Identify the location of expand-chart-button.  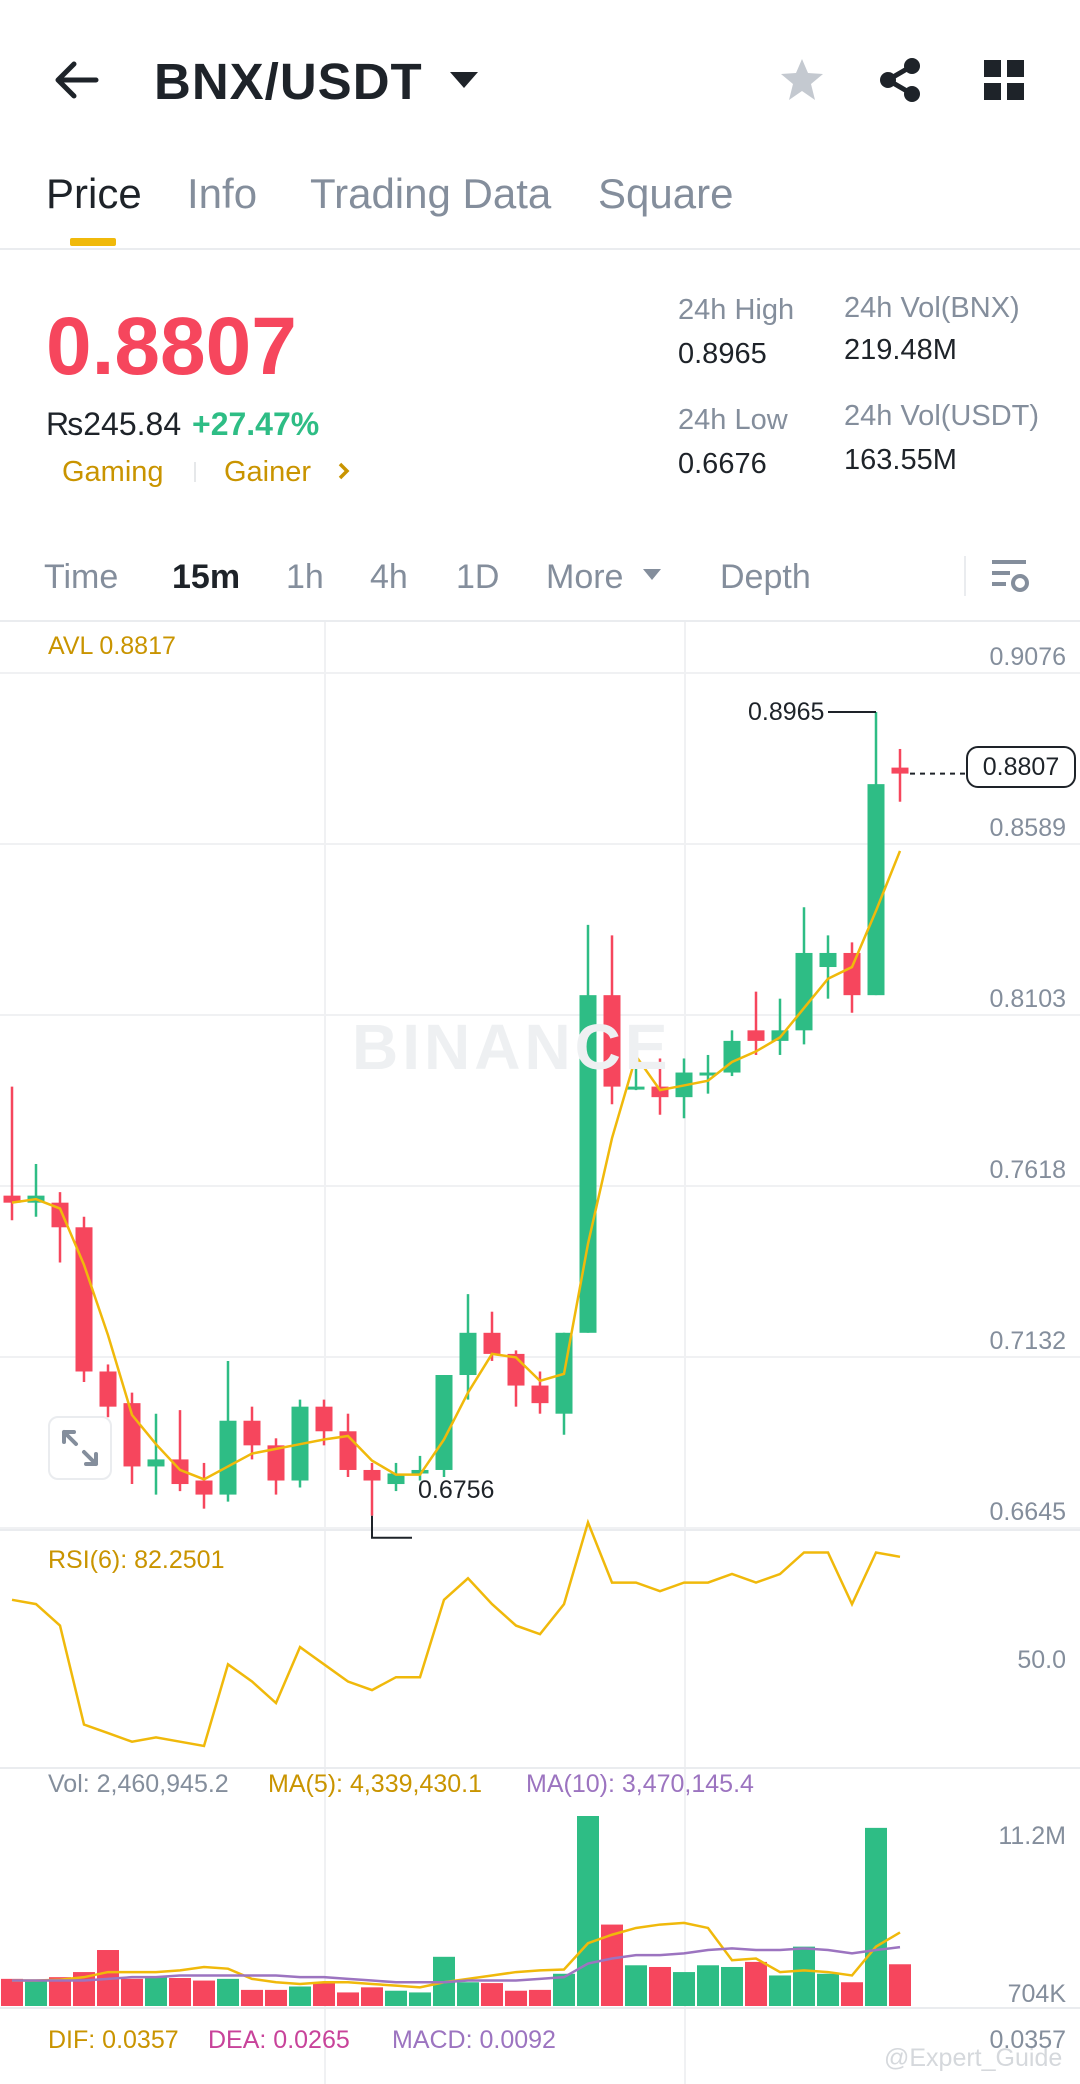
(80, 1448).